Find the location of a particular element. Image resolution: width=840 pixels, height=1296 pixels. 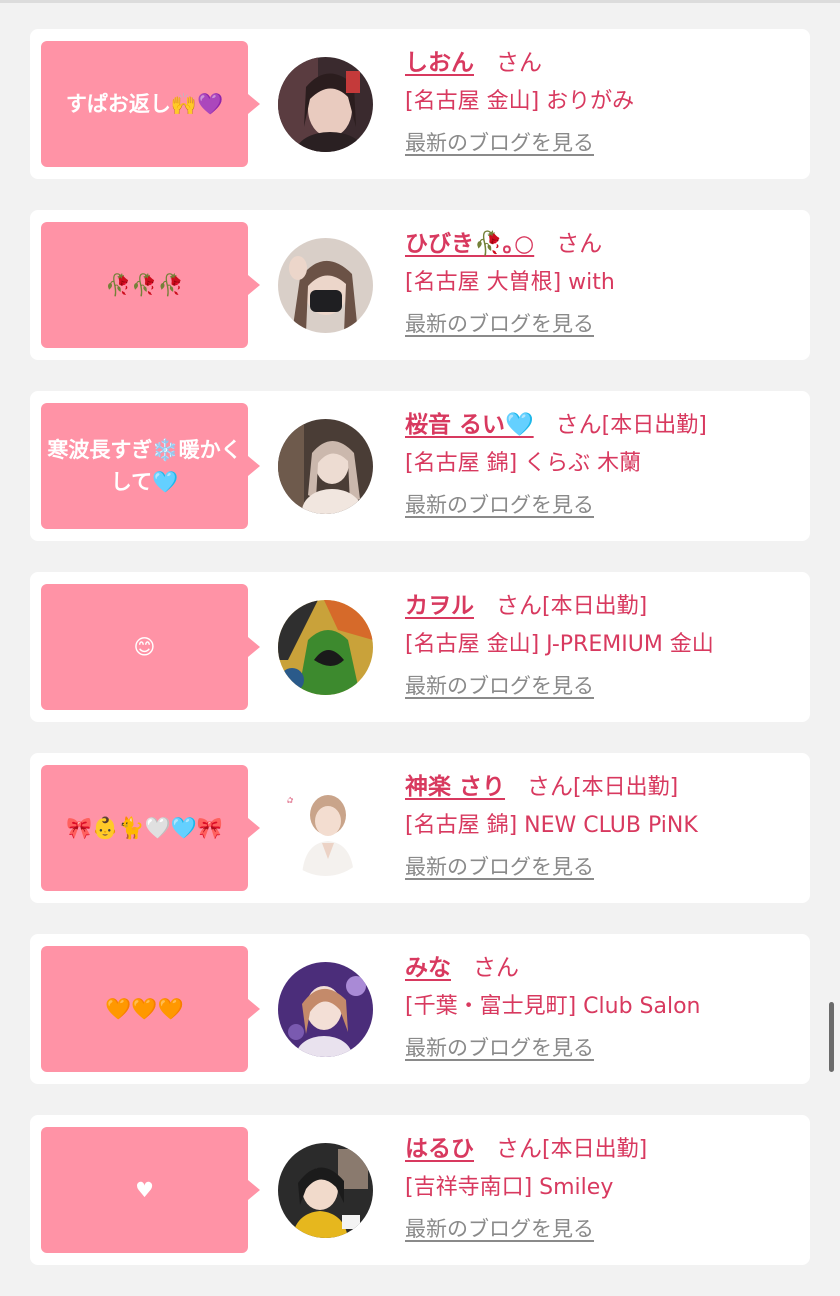

shop-label: [名古屋 大曽根] with is located at coordinates (510, 282).